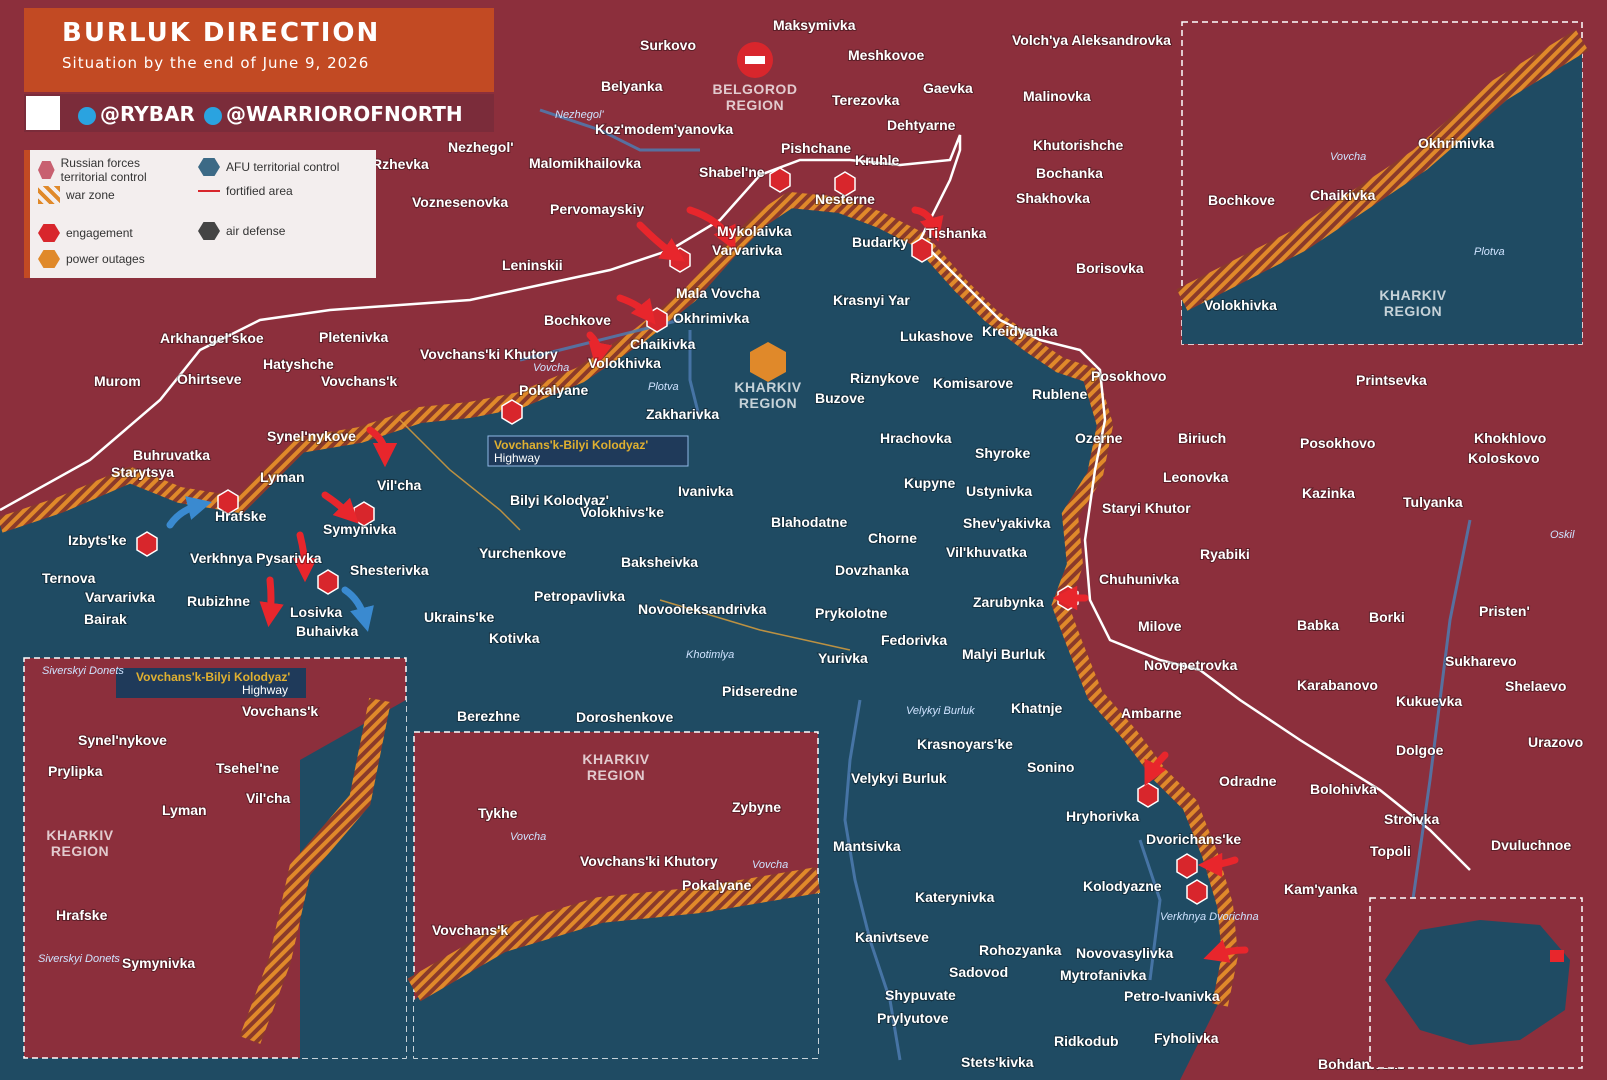 This screenshot has width=1607, height=1080. I want to click on place-label: Volch'ya Aleksandrovka, so click(1091, 40).